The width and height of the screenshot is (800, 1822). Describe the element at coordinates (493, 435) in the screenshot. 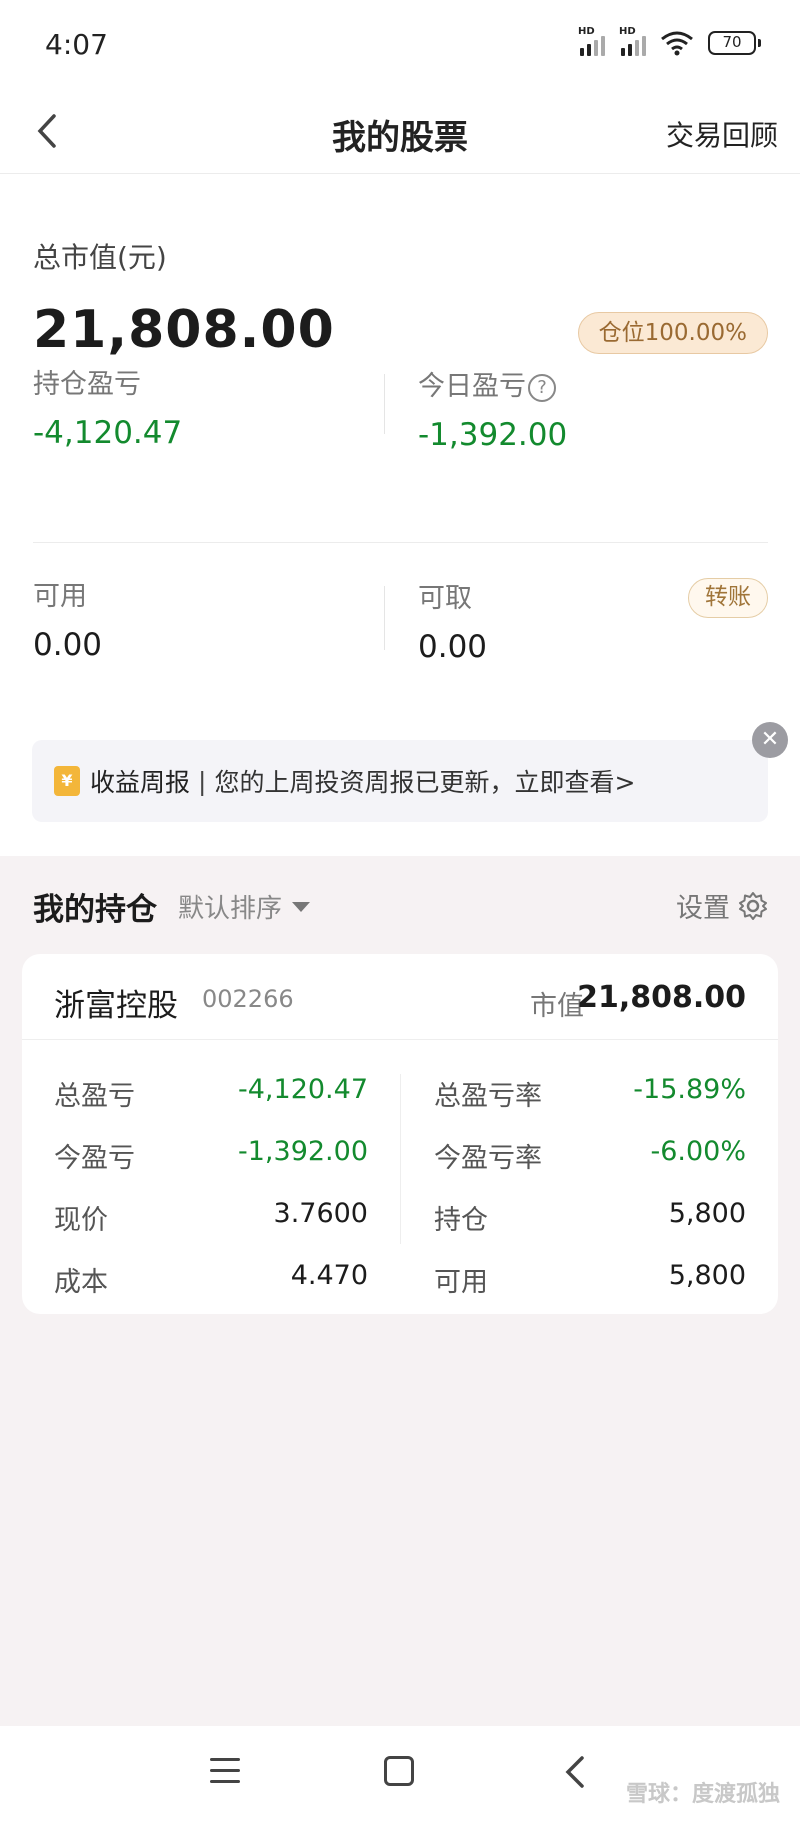

I see `today-pl-value: -1,392.00` at that location.